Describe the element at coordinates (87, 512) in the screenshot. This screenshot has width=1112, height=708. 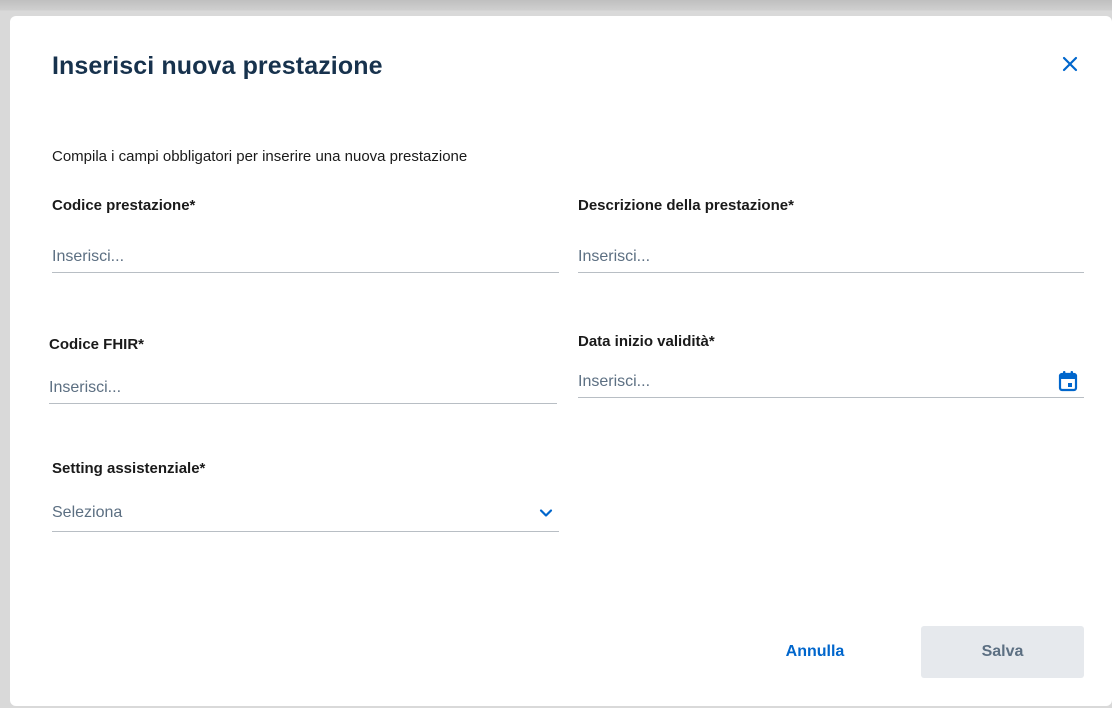
I see `setting-assistenziale-selected-value: Seleziona` at that location.